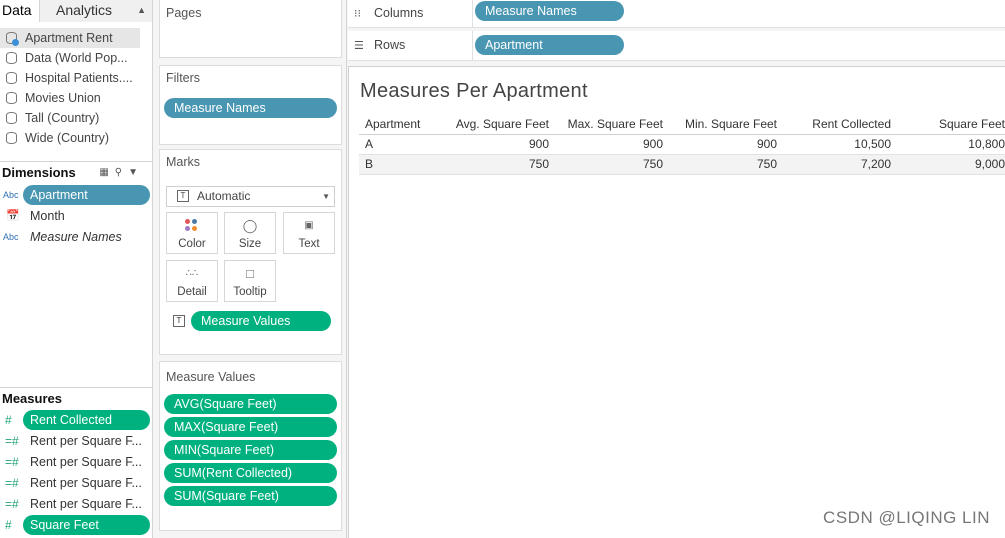  What do you see at coordinates (76, 98) in the screenshot?
I see `data-source-item: Movies Union` at bounding box center [76, 98].